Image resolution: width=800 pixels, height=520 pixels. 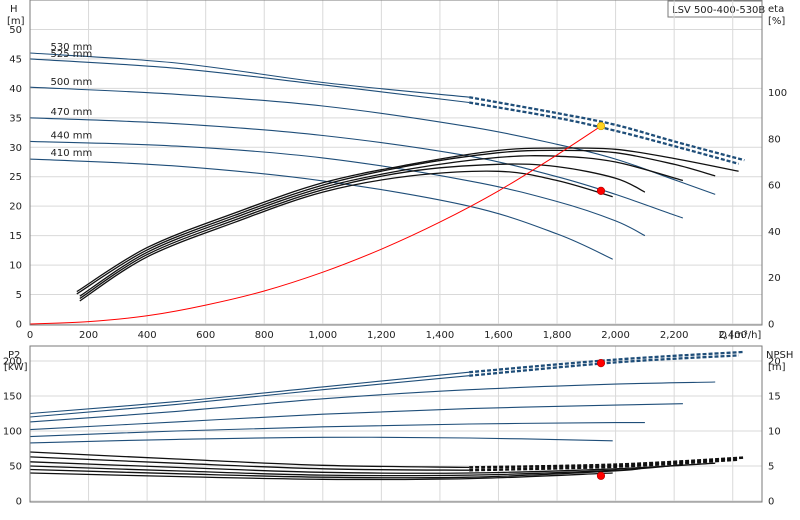 I want to click on flow-tick-label: 1,800, so click(x=557, y=335).